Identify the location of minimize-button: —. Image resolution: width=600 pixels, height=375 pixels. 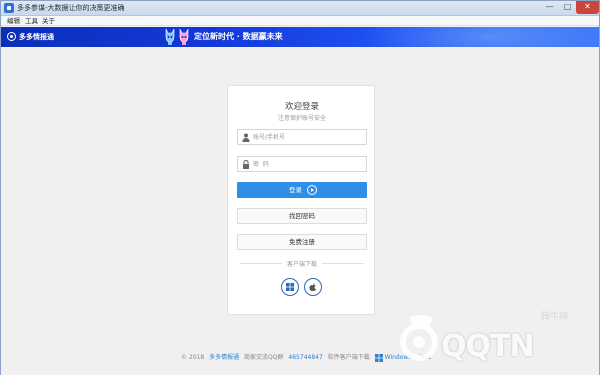
(549, 7).